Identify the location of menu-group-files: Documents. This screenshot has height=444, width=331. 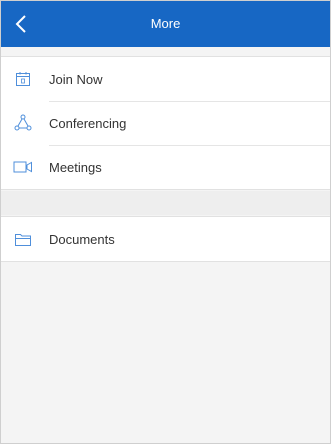
(165, 239).